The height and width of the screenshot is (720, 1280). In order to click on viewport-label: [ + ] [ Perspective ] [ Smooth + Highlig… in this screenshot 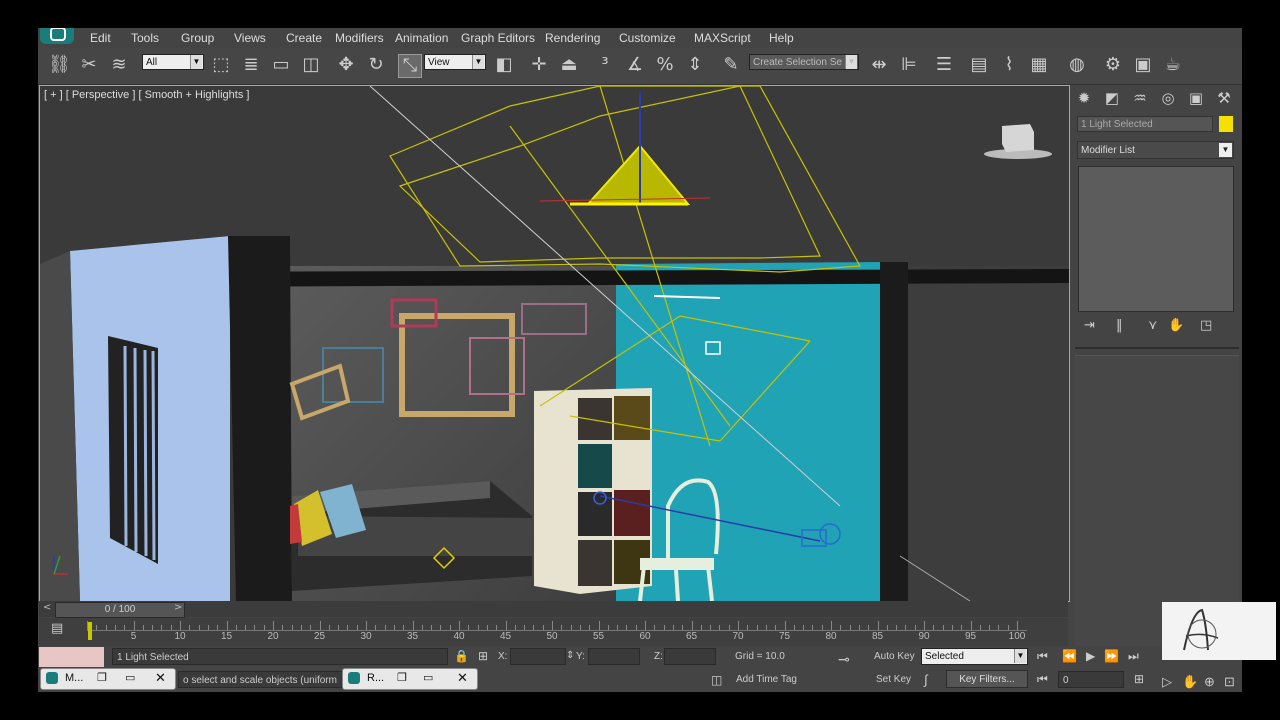, I will do `click(146, 95)`.